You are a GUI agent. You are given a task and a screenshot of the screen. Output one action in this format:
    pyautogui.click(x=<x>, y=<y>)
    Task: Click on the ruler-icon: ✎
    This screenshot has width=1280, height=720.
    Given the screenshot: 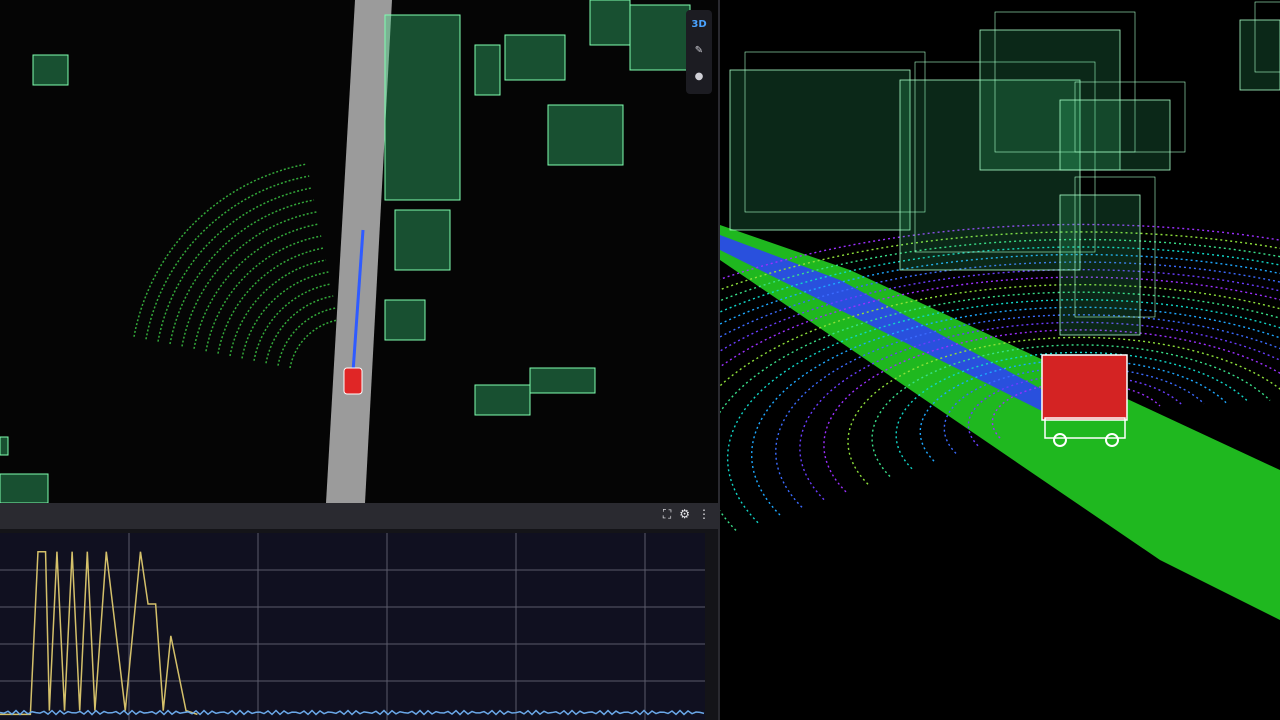 What is the action you would take?
    pyautogui.click(x=699, y=50)
    